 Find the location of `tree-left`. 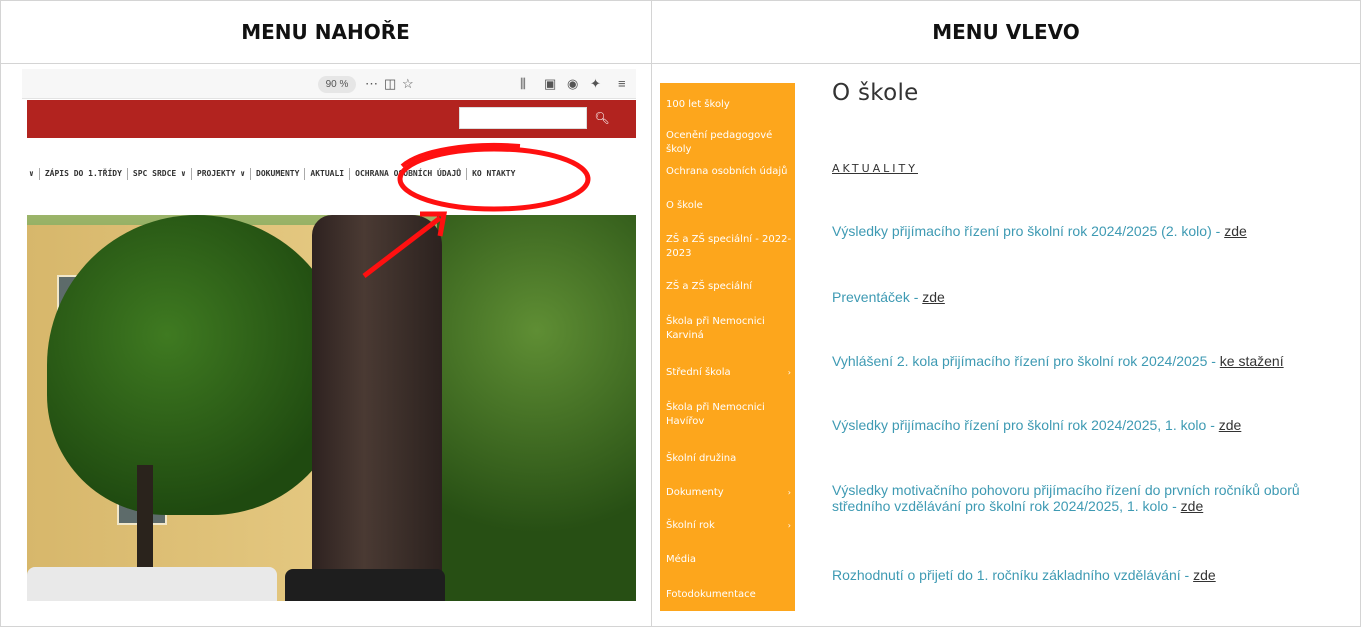

tree-left is located at coordinates (197, 365).